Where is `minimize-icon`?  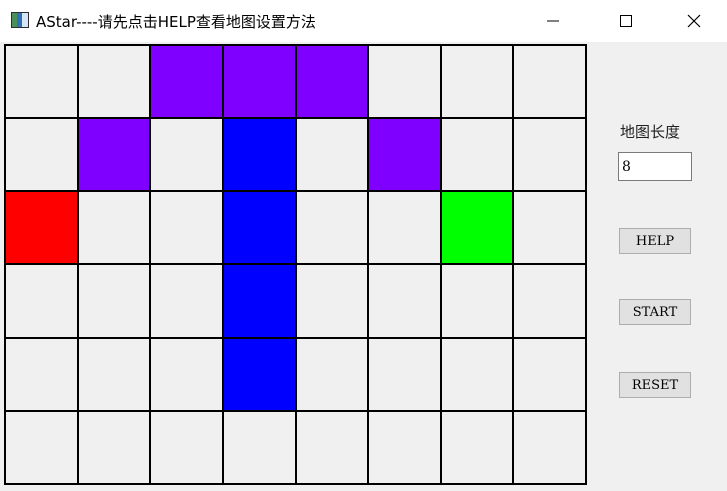
minimize-icon is located at coordinates (553, 21).